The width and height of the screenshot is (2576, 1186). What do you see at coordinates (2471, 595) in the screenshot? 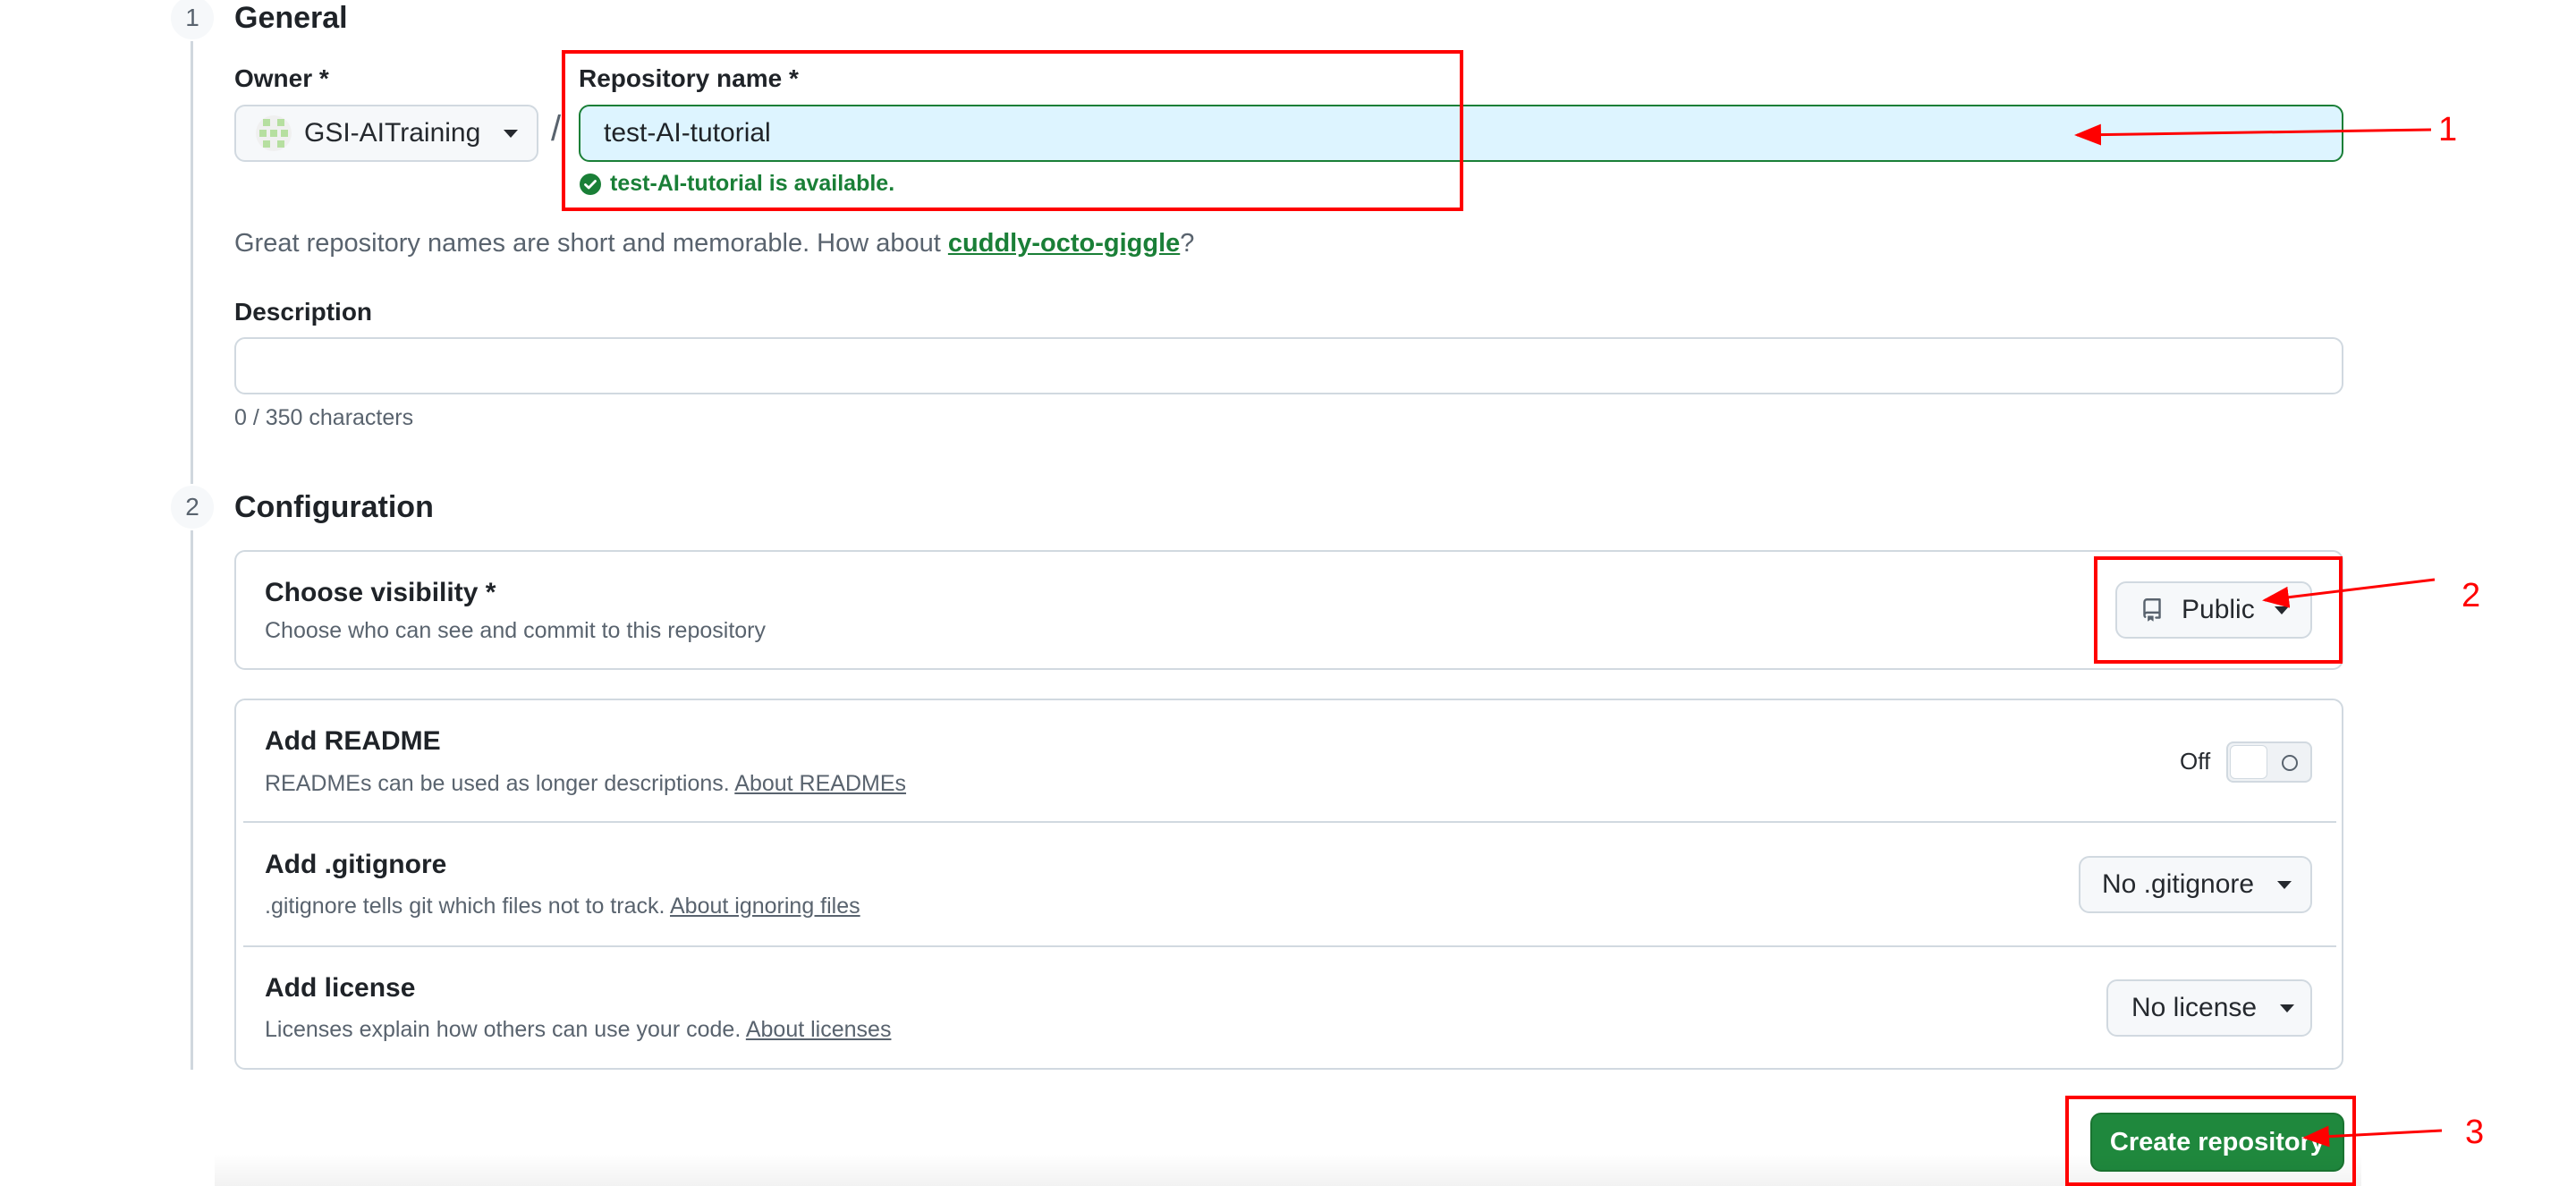
I see `annotation-number-2: 2` at bounding box center [2471, 595].